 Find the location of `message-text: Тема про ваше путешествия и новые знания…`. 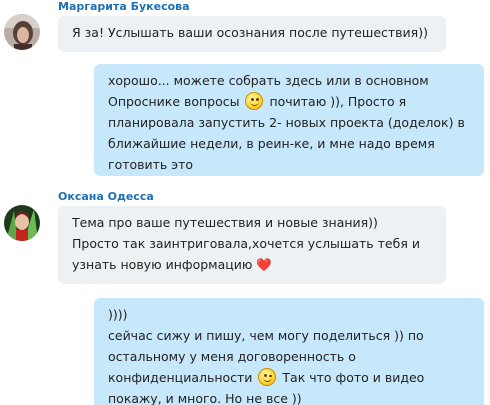

message-text: Тема про ваше путешествия и новые знания… is located at coordinates (225, 222).